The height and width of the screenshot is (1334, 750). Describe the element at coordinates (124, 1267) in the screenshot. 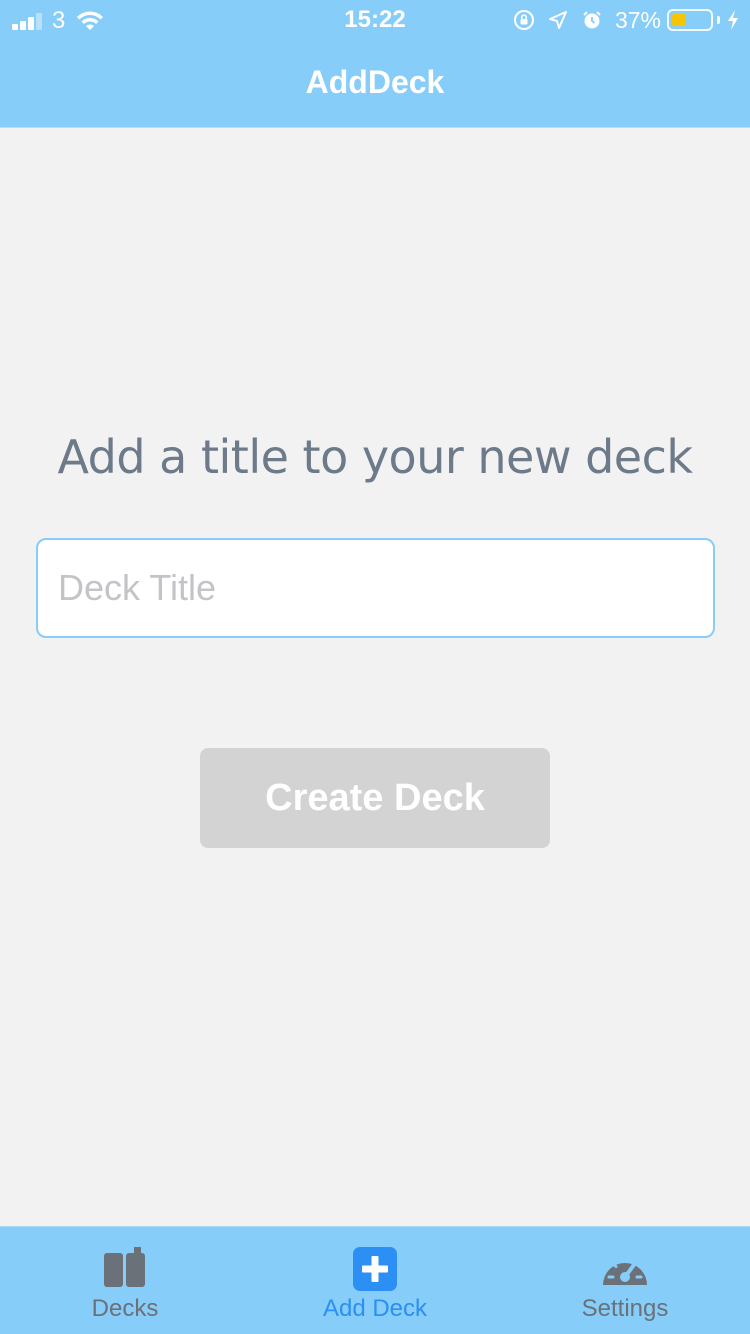

I see `deck-cards-icon` at that location.